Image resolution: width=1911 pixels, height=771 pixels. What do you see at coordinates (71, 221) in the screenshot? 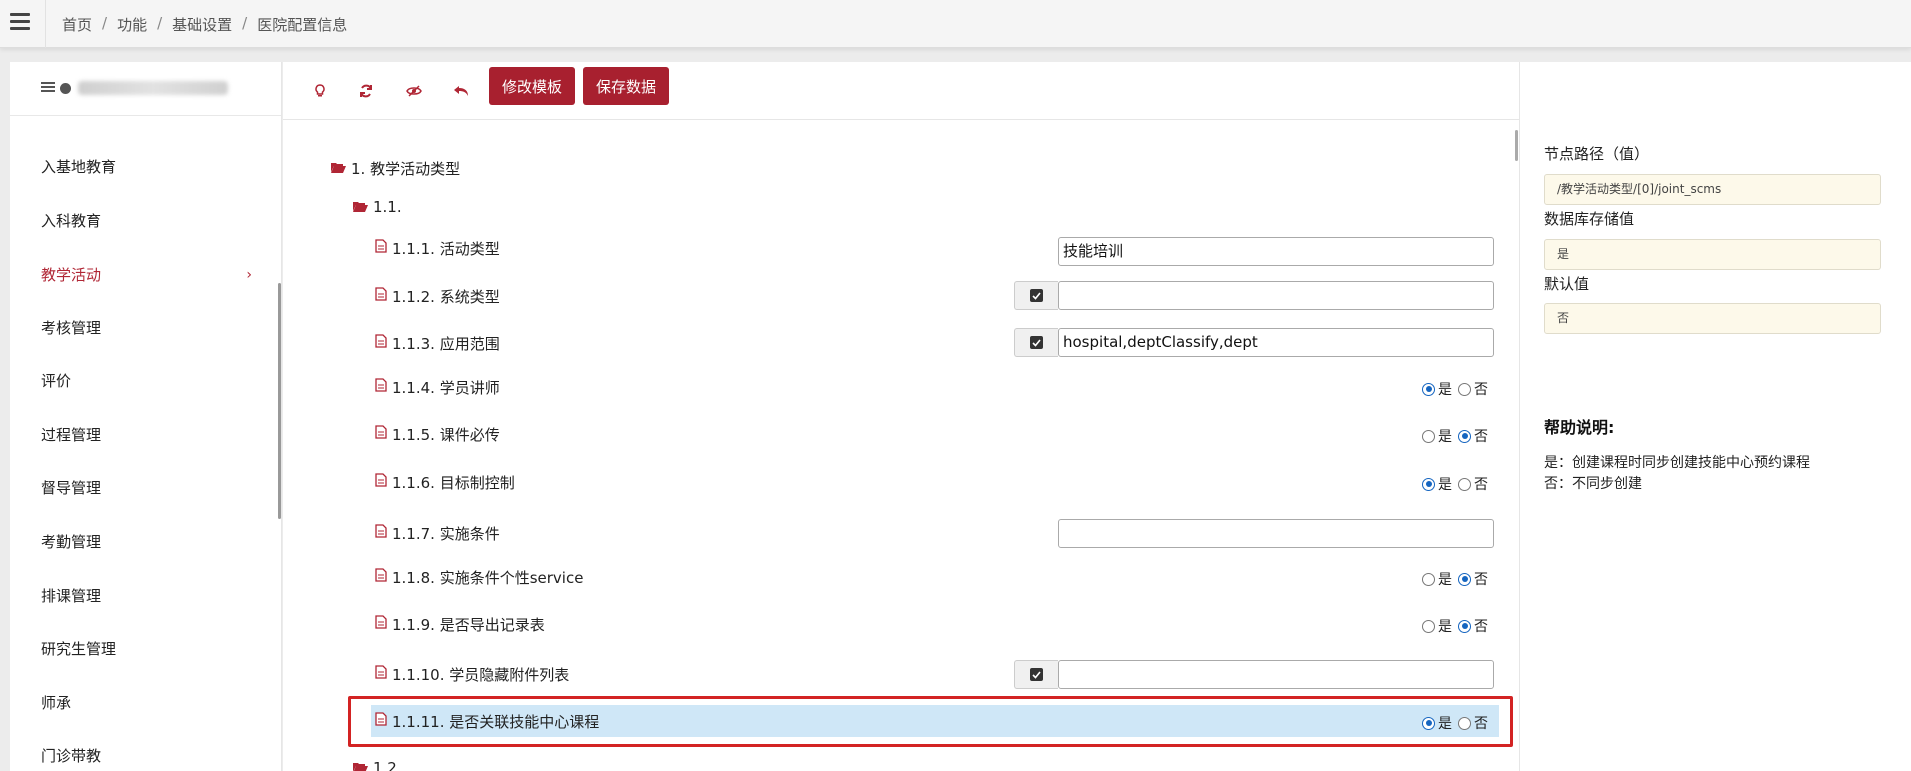
I see `sidebar-item-label: 入科教育` at bounding box center [71, 221].